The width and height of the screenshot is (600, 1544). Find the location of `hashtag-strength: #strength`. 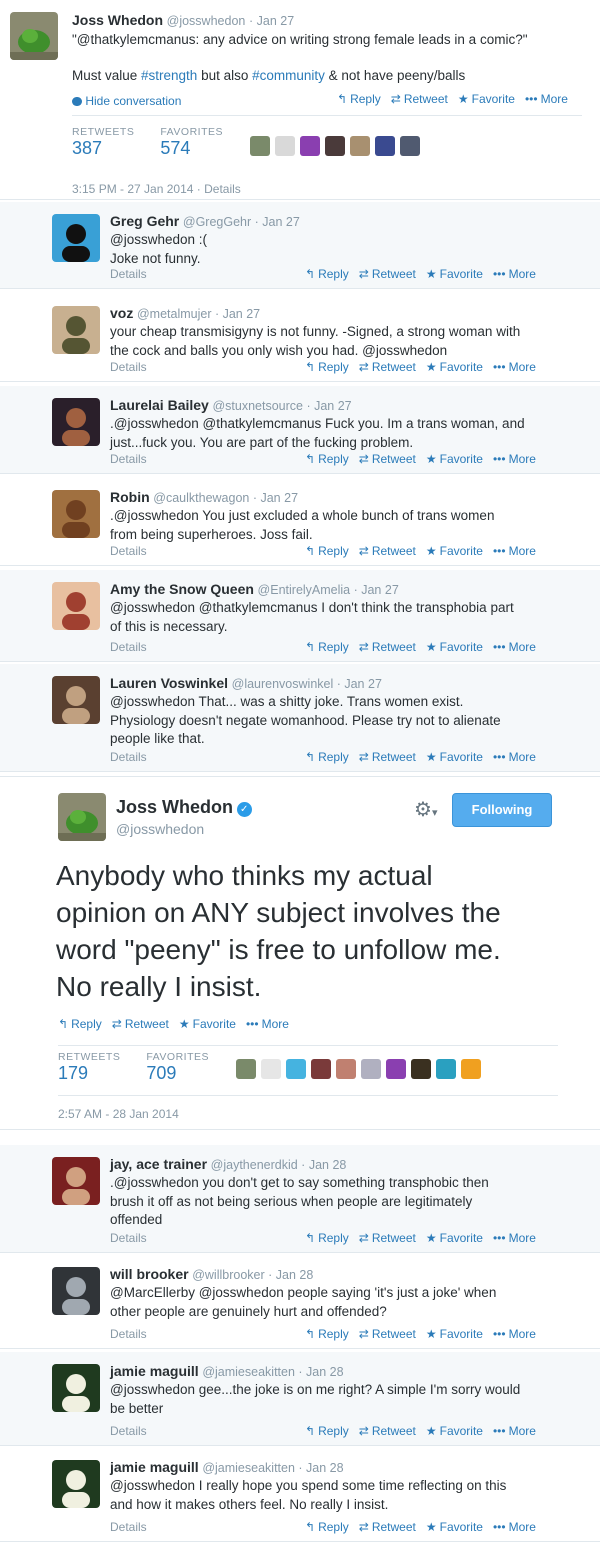

hashtag-strength: #strength is located at coordinates (169, 75).